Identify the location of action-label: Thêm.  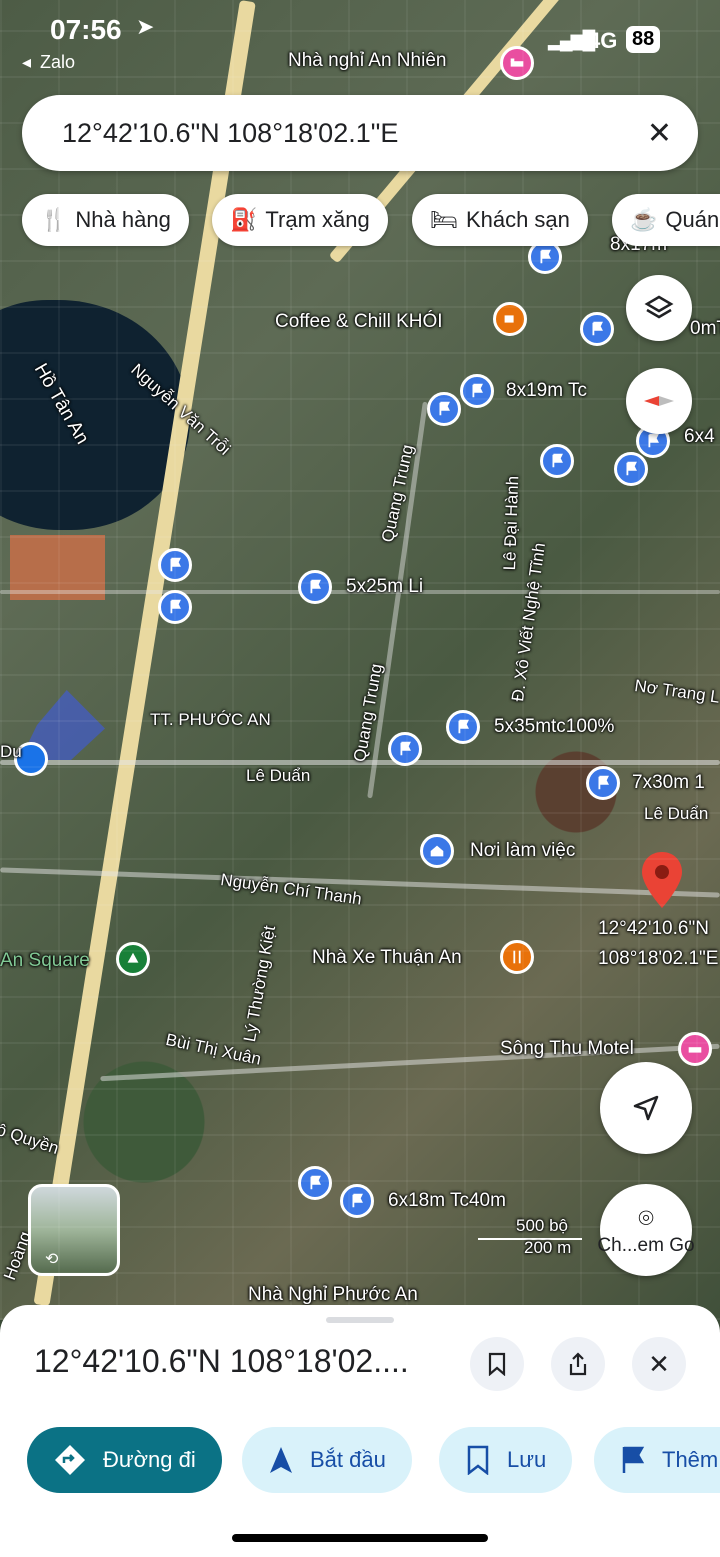
(690, 1459).